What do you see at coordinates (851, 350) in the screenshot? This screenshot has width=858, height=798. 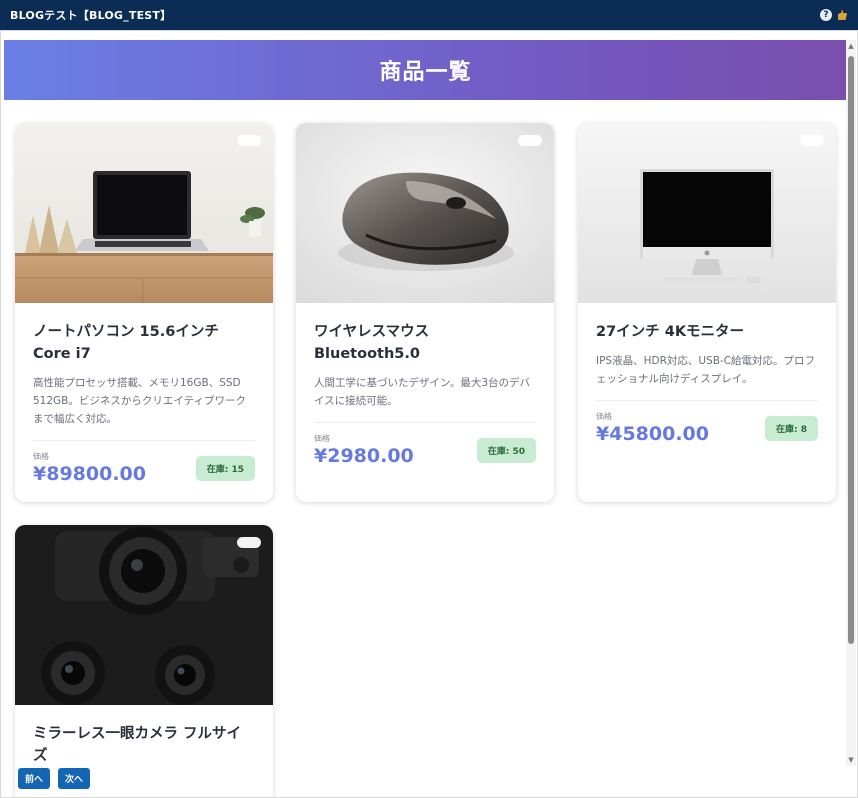 I see `scroll-thumb` at bounding box center [851, 350].